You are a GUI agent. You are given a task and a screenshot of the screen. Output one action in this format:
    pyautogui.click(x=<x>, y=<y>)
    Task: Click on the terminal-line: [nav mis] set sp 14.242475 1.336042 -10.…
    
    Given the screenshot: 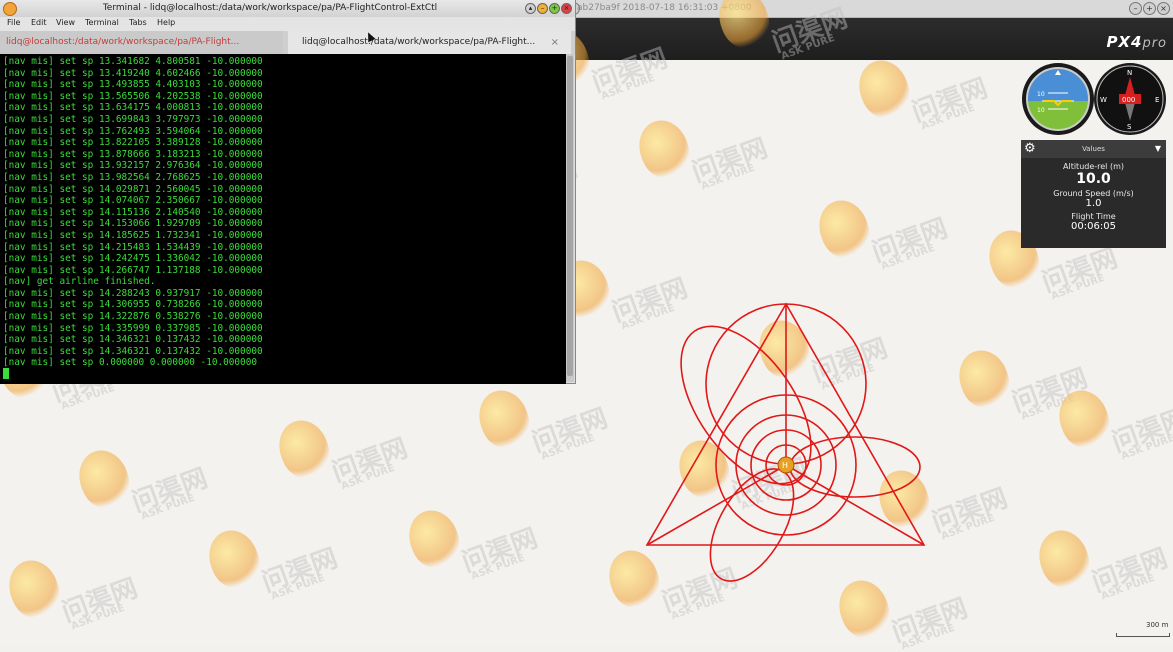 What is the action you would take?
    pyautogui.click(x=133, y=259)
    